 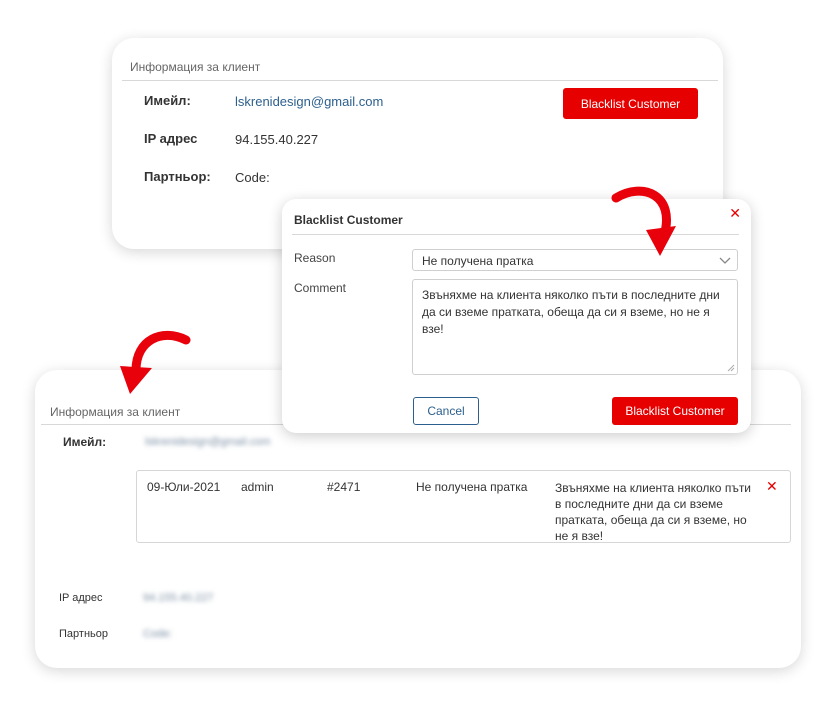 What do you see at coordinates (630, 103) in the screenshot?
I see `blacklist-customer-button: Blacklist Customer` at bounding box center [630, 103].